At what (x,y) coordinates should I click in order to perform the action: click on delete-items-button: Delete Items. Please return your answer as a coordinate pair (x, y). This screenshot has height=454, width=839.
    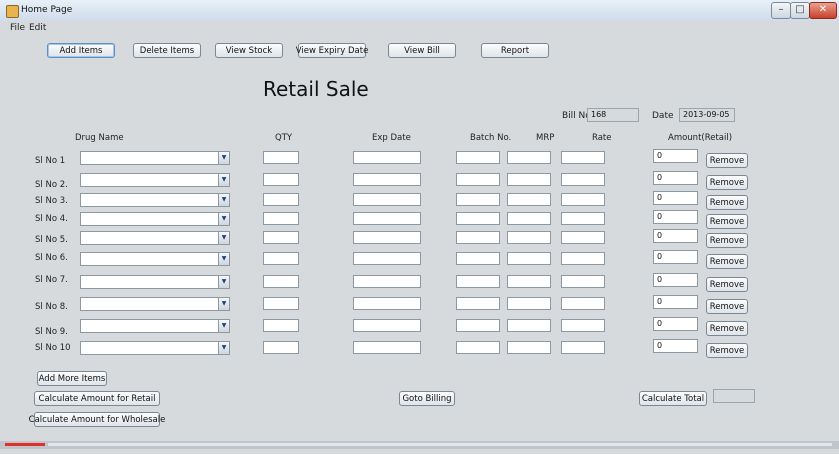
    Looking at the image, I should click on (167, 50).